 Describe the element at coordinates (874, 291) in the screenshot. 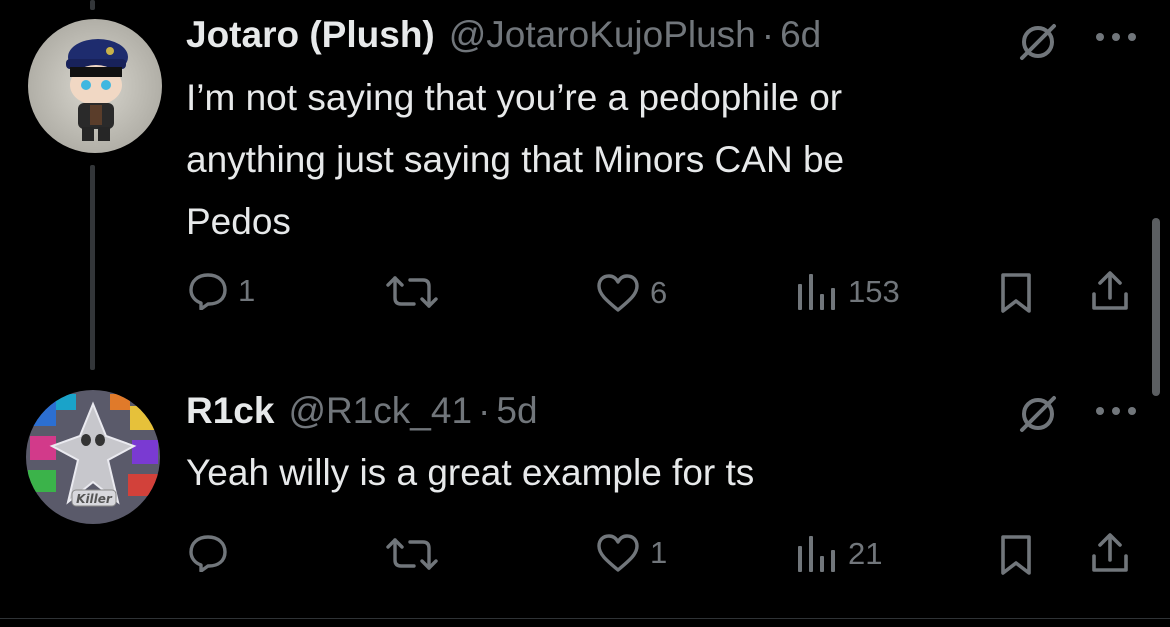

I see `views-count: 153` at that location.